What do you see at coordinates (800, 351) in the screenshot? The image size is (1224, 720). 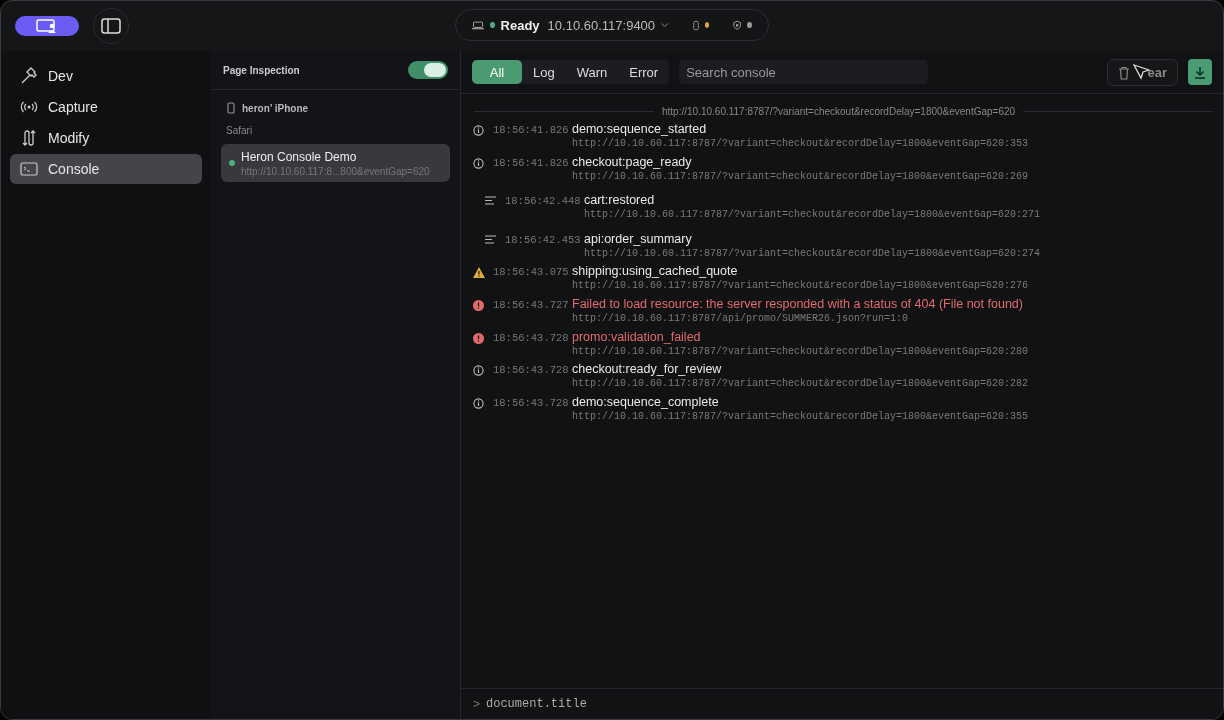 I see `source-url: http://10.10.60.117:8787/?variant=checkout&recordDelay=1800&eventGap=620:280` at bounding box center [800, 351].